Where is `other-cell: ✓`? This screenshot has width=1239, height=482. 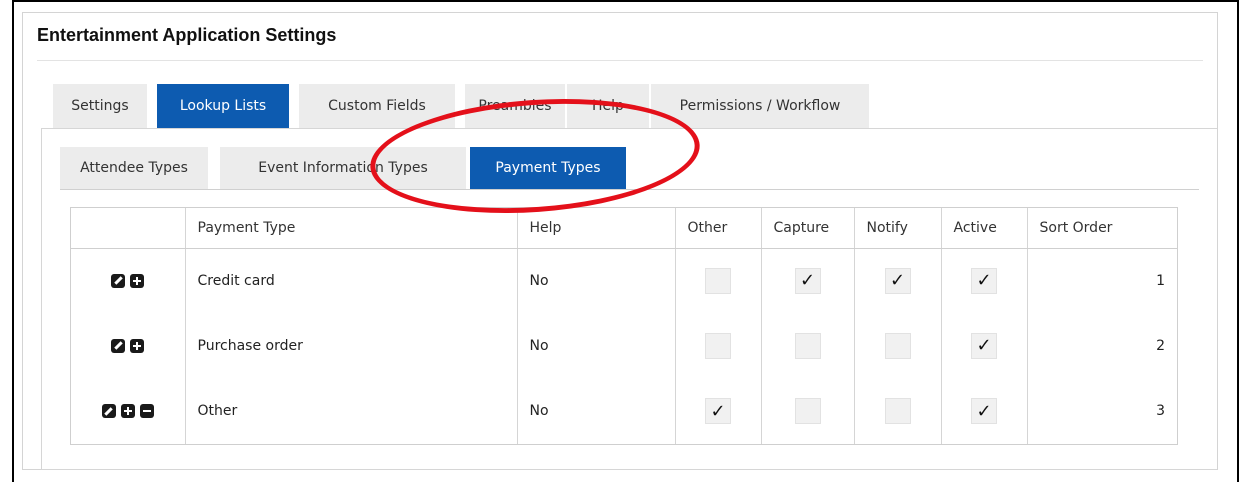 other-cell: ✓ is located at coordinates (717, 411).